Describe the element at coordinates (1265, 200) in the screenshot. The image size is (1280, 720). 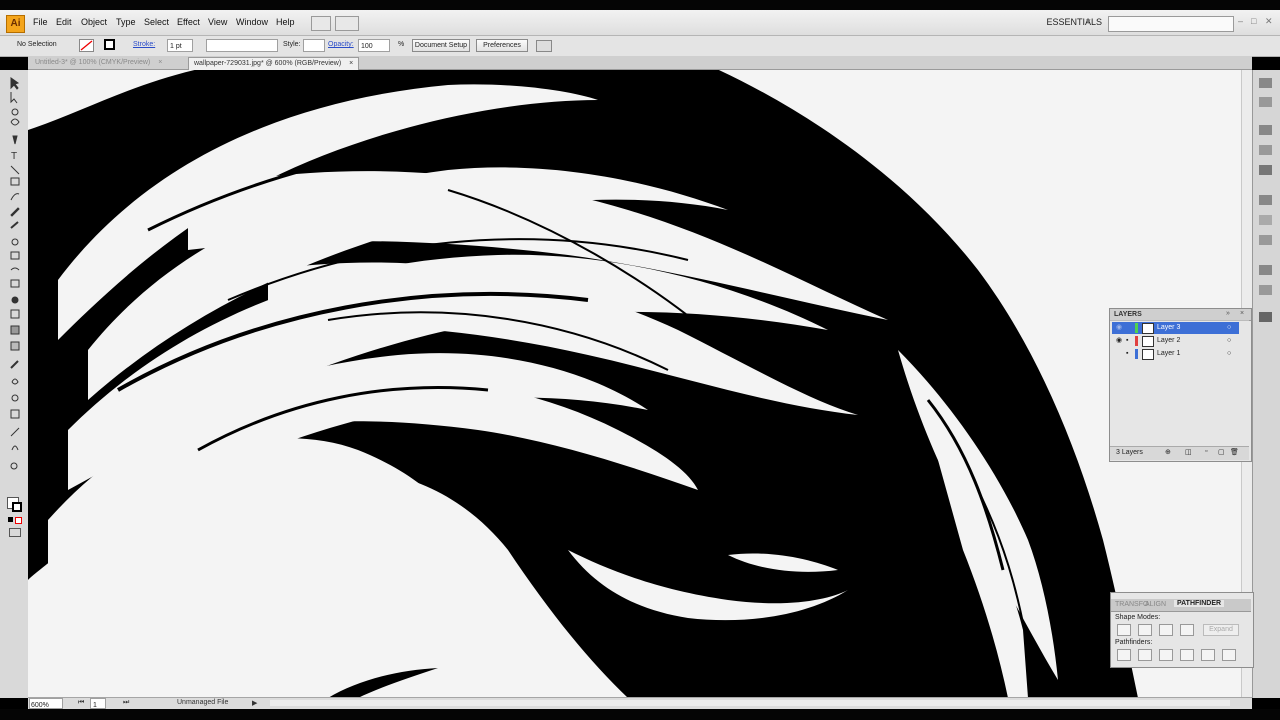
I see `stroke-panel-icon` at that location.